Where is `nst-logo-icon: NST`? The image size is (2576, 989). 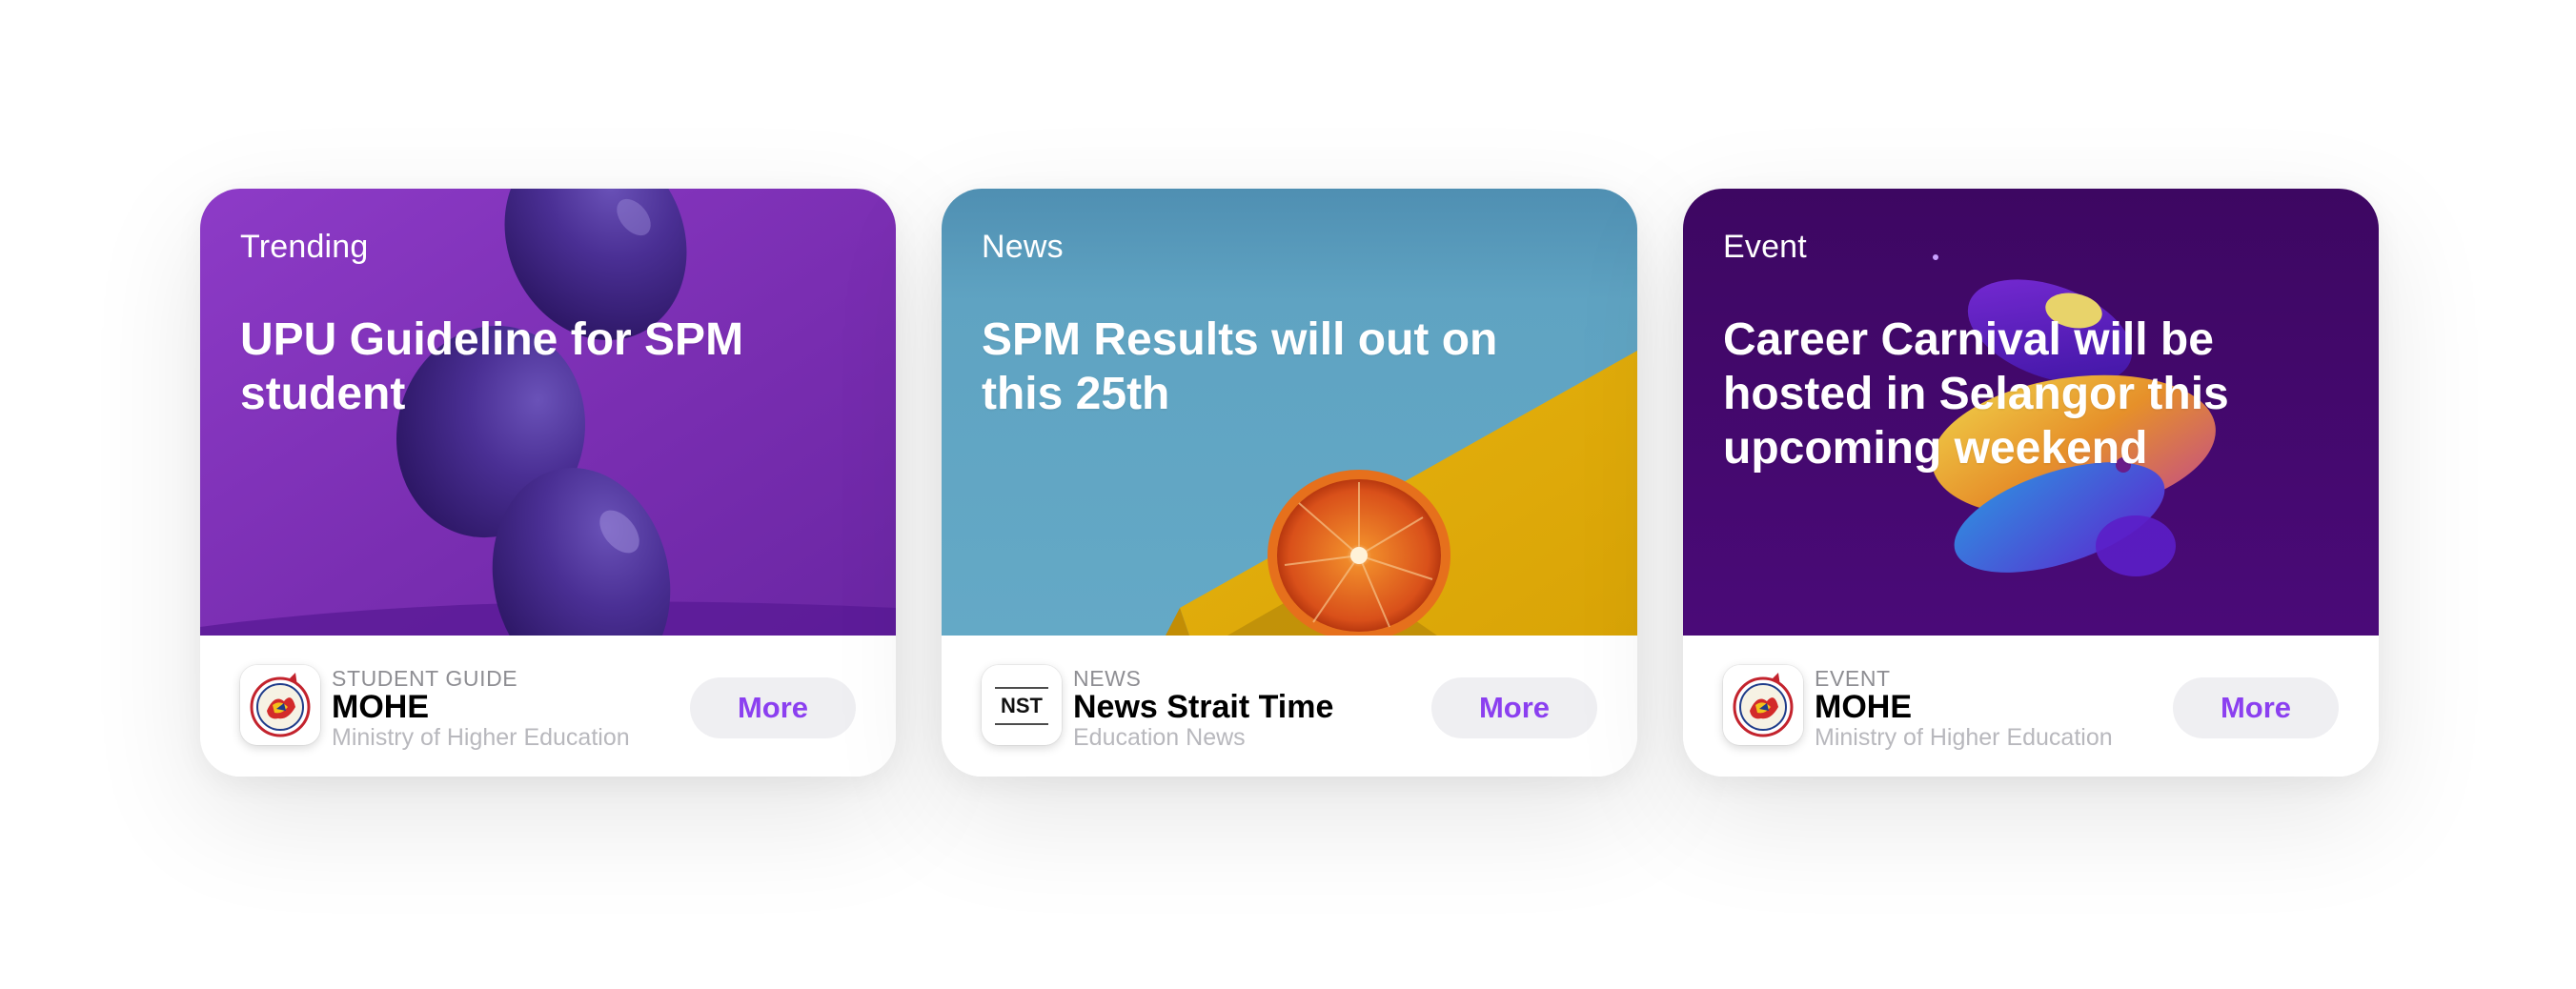
nst-logo-icon: NST is located at coordinates (1022, 705).